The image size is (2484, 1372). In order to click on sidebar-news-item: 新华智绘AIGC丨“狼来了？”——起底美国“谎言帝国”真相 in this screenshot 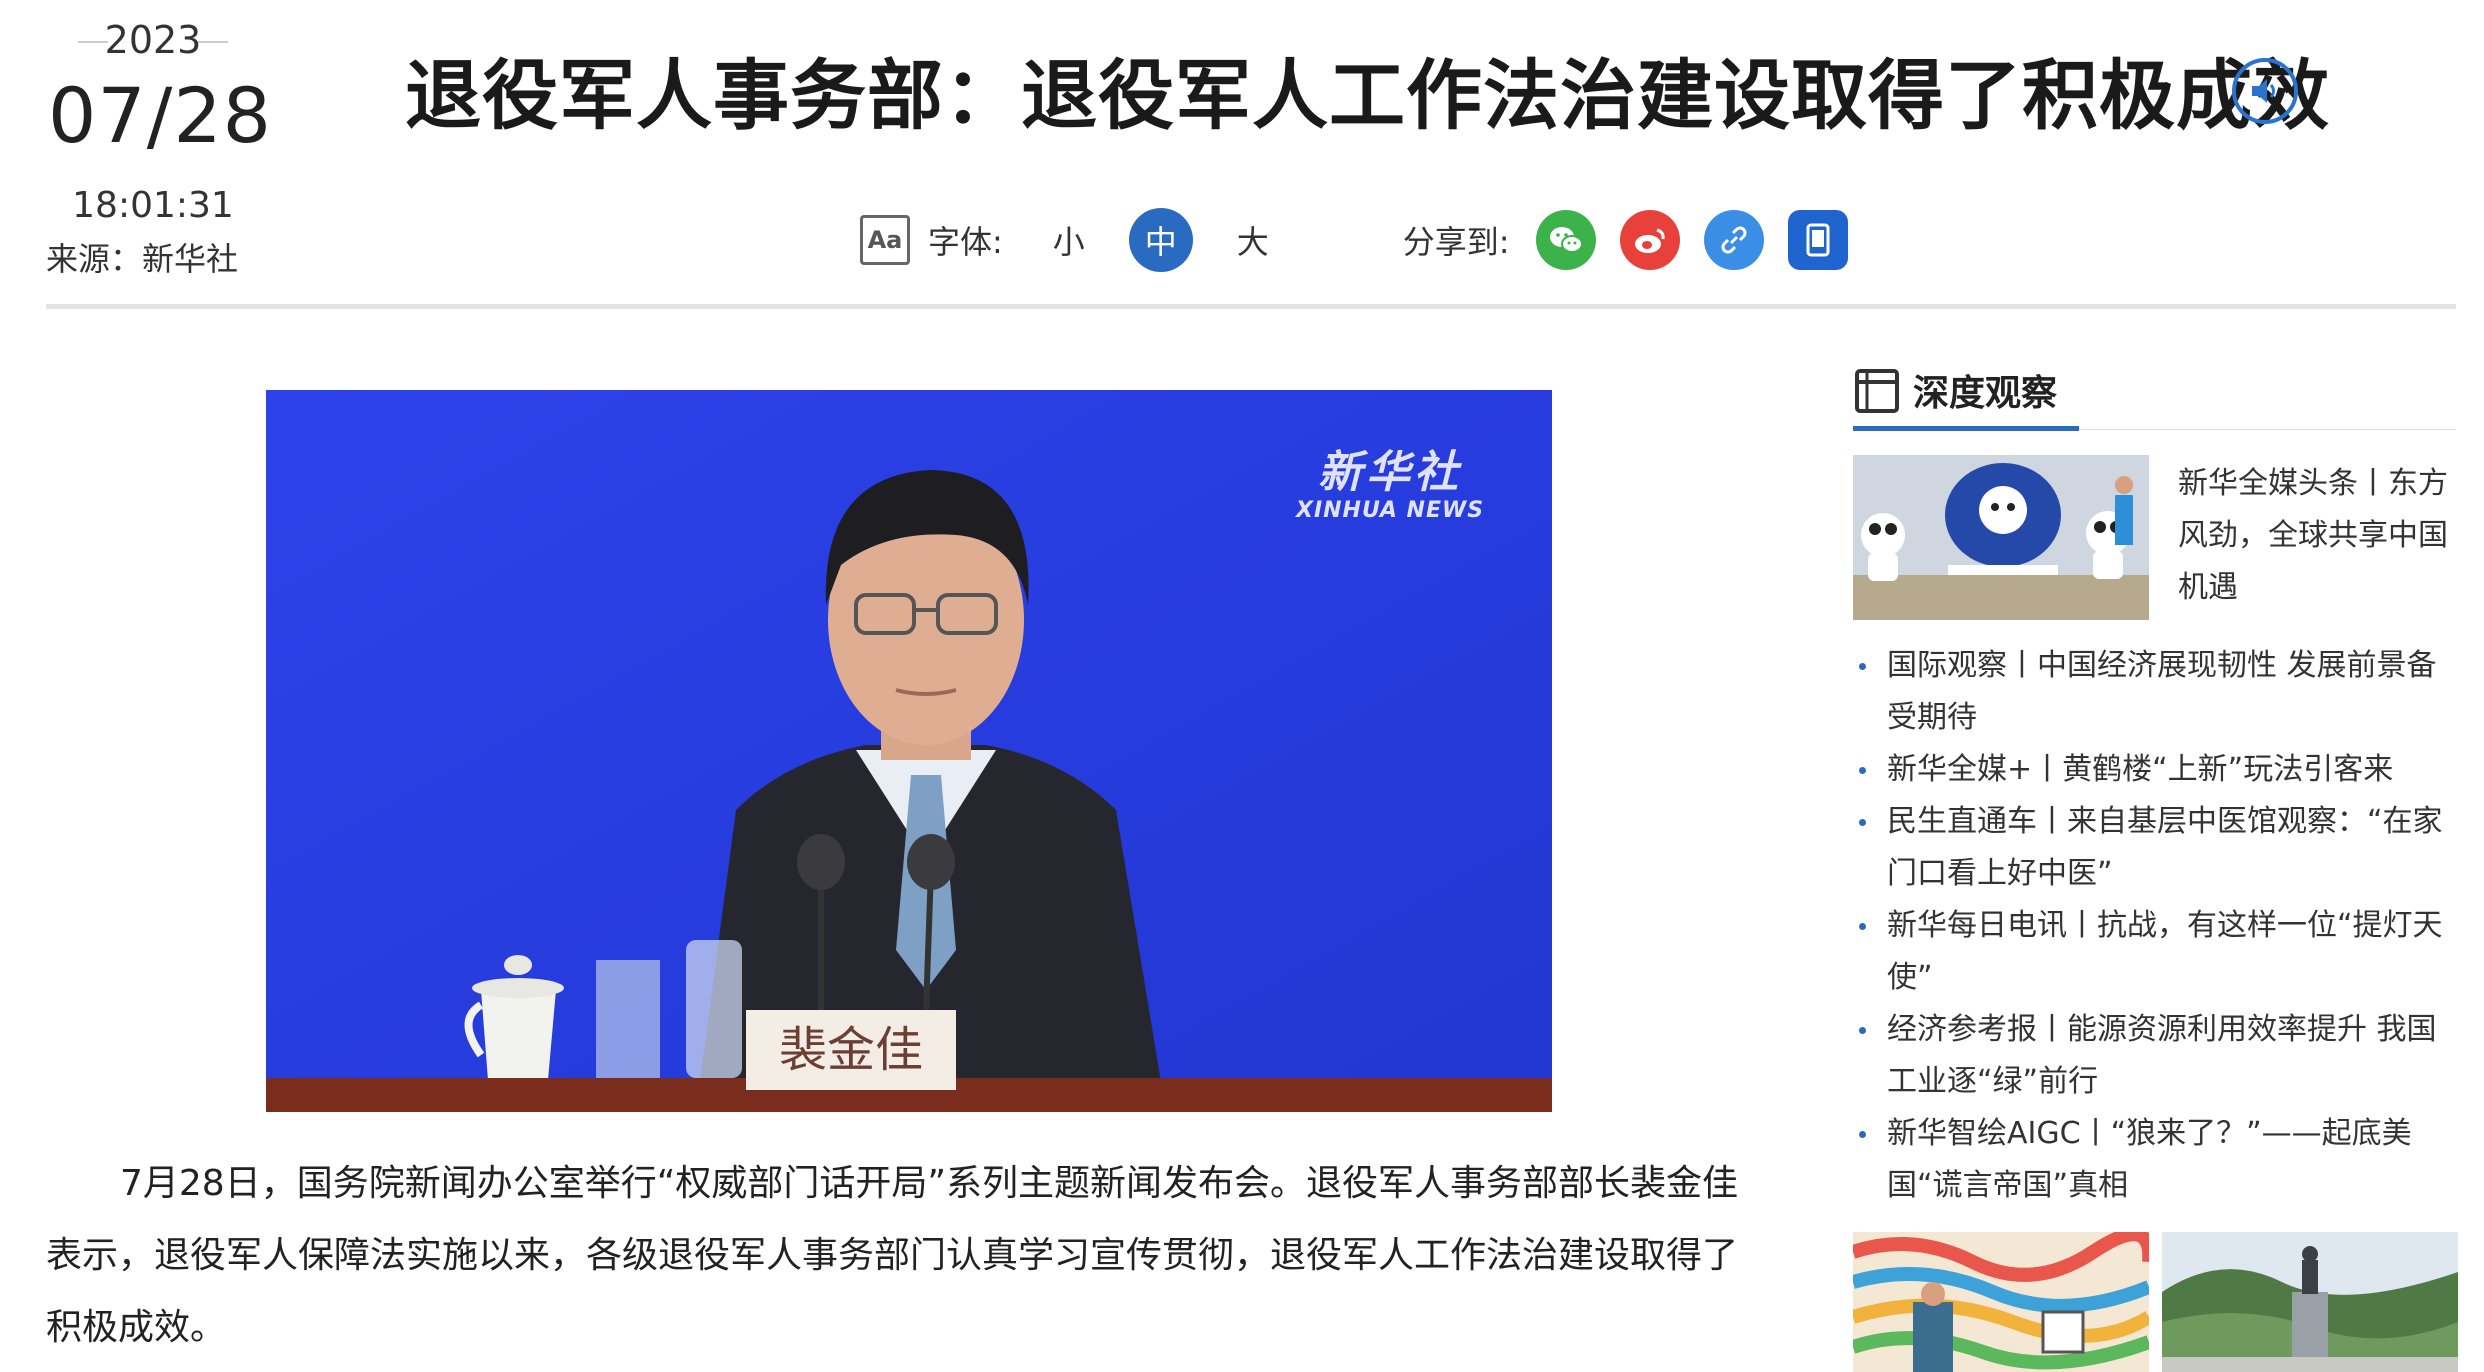, I will do `click(2153, 1160)`.